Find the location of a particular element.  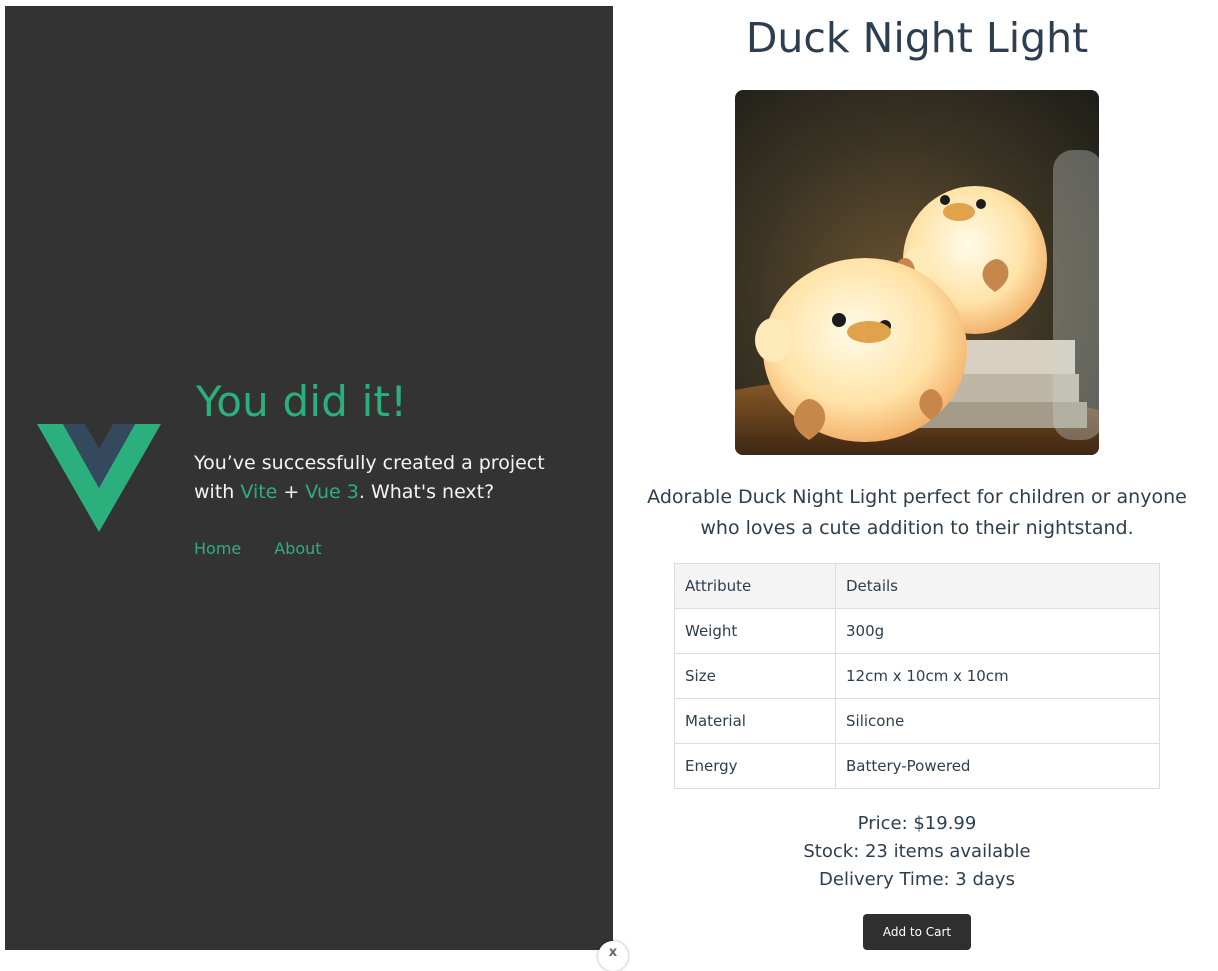

row-attribute: Size is located at coordinates (755, 676).